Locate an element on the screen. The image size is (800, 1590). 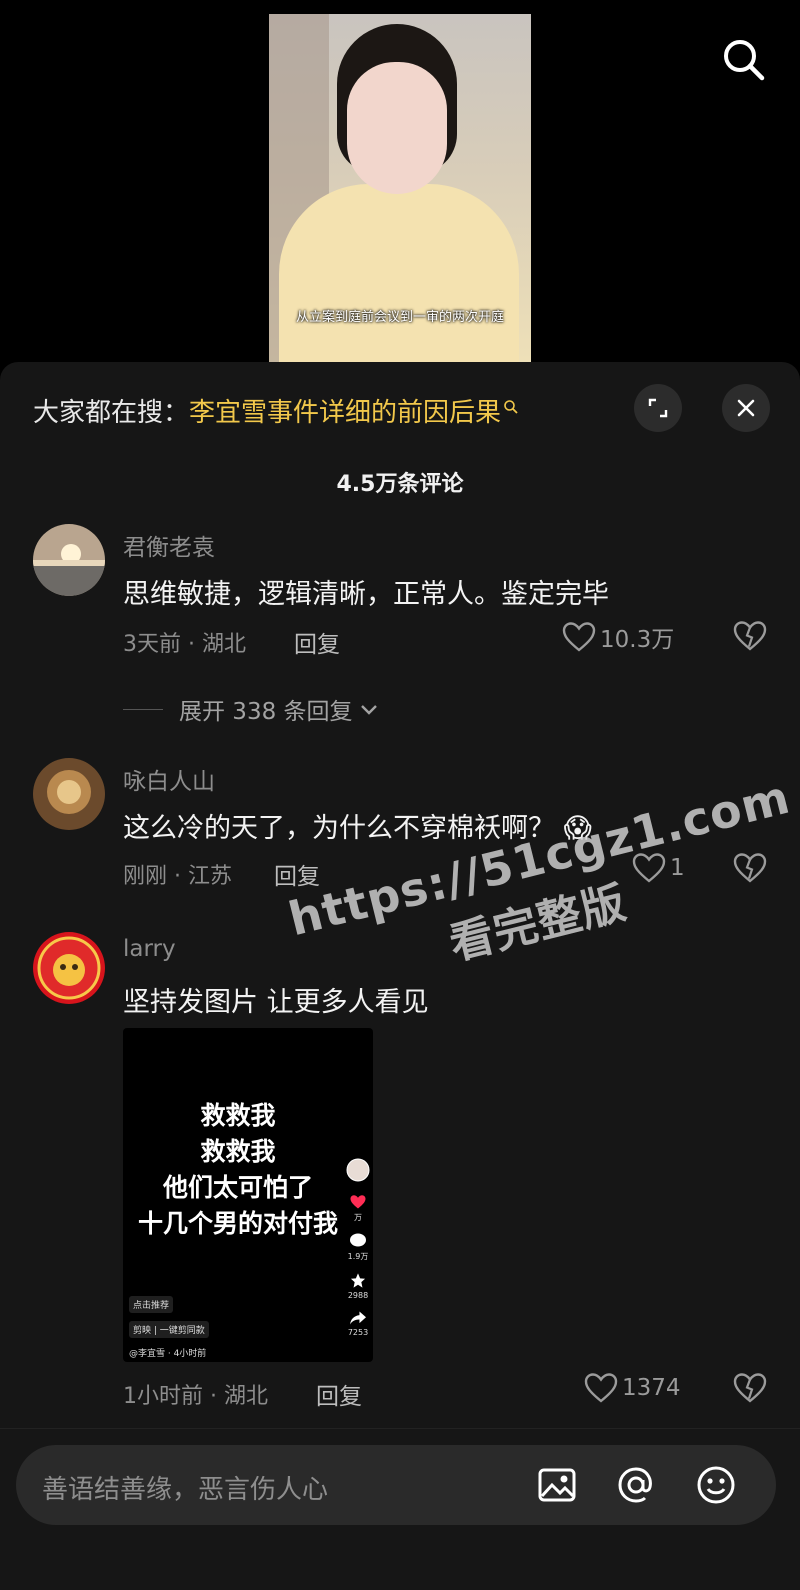
expand-icon is located at coordinates (658, 408).